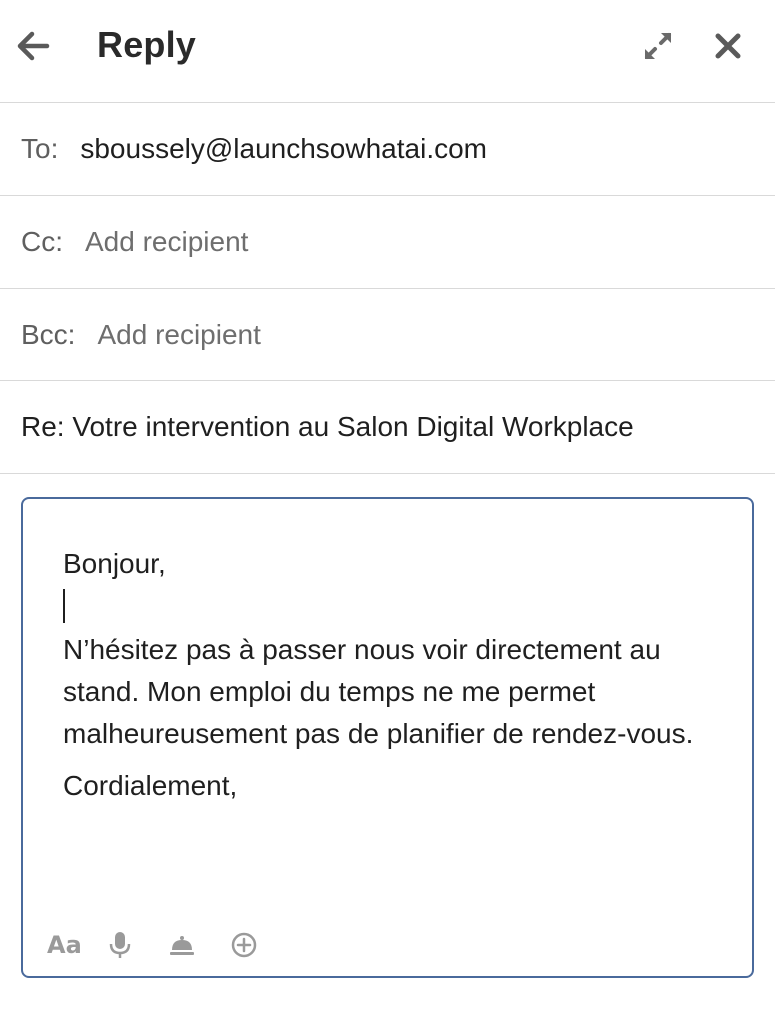 This screenshot has width=775, height=1024. I want to click on to-field: To: sboussely@launchsowhatai.com, so click(387, 149).